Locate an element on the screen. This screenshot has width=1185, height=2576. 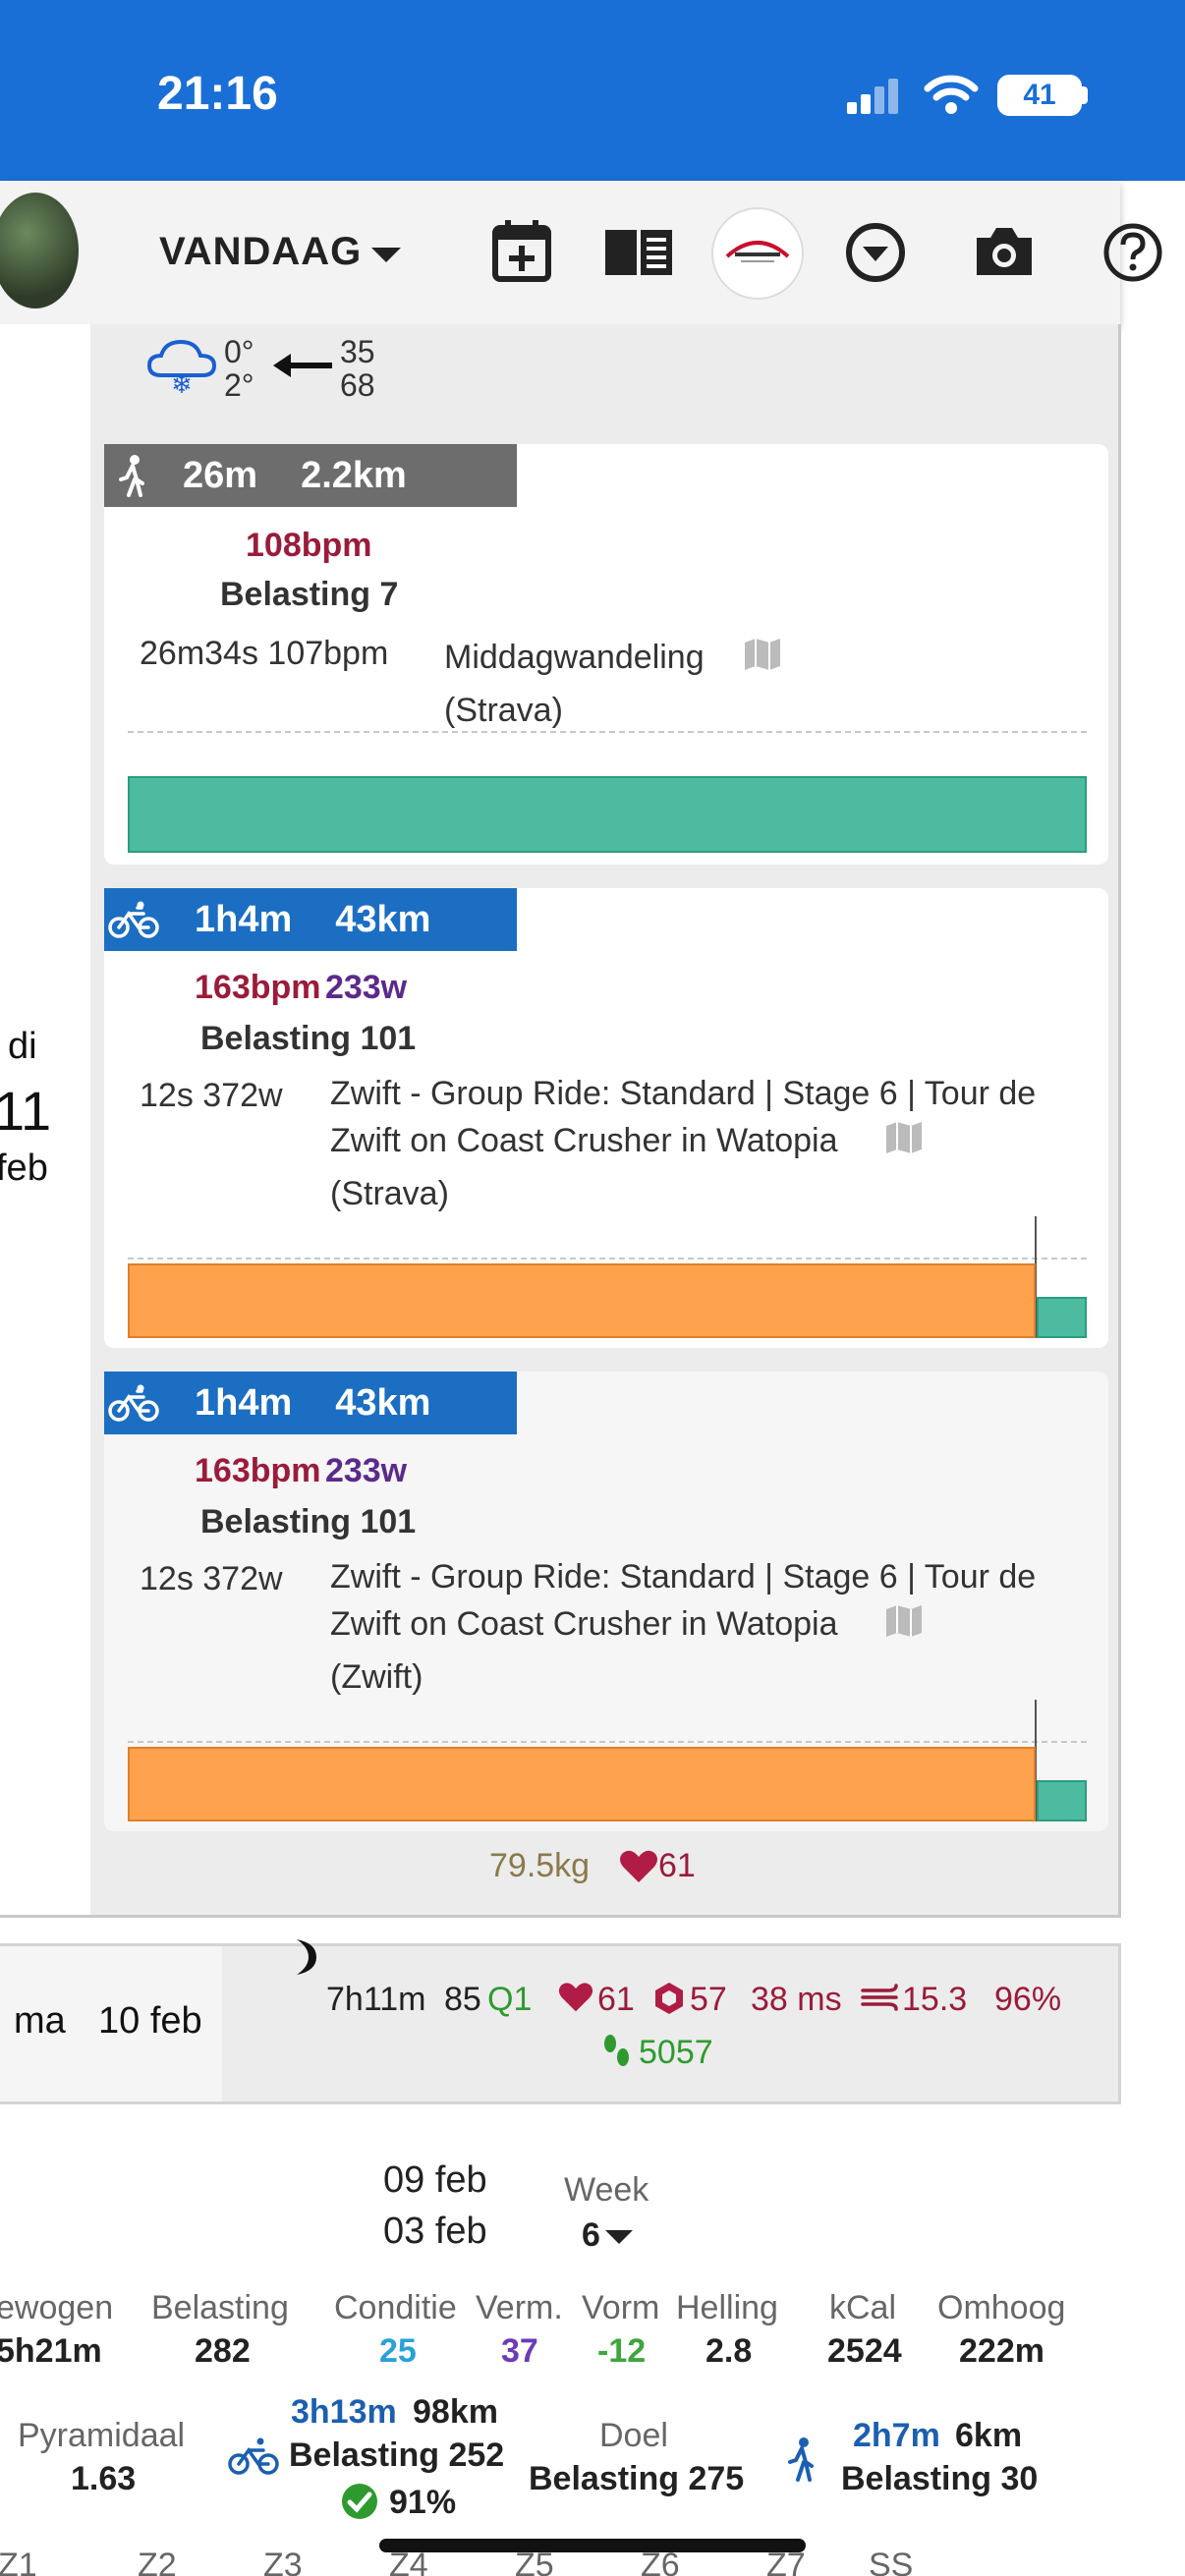
activity-distance: 43km is located at coordinates (383, 1402).